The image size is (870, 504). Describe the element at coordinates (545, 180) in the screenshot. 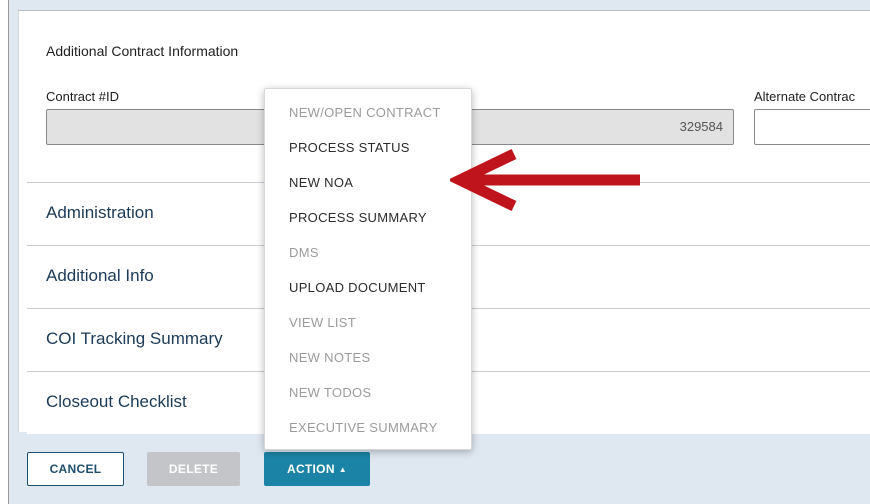

I see `red-arrow-left-icon` at that location.